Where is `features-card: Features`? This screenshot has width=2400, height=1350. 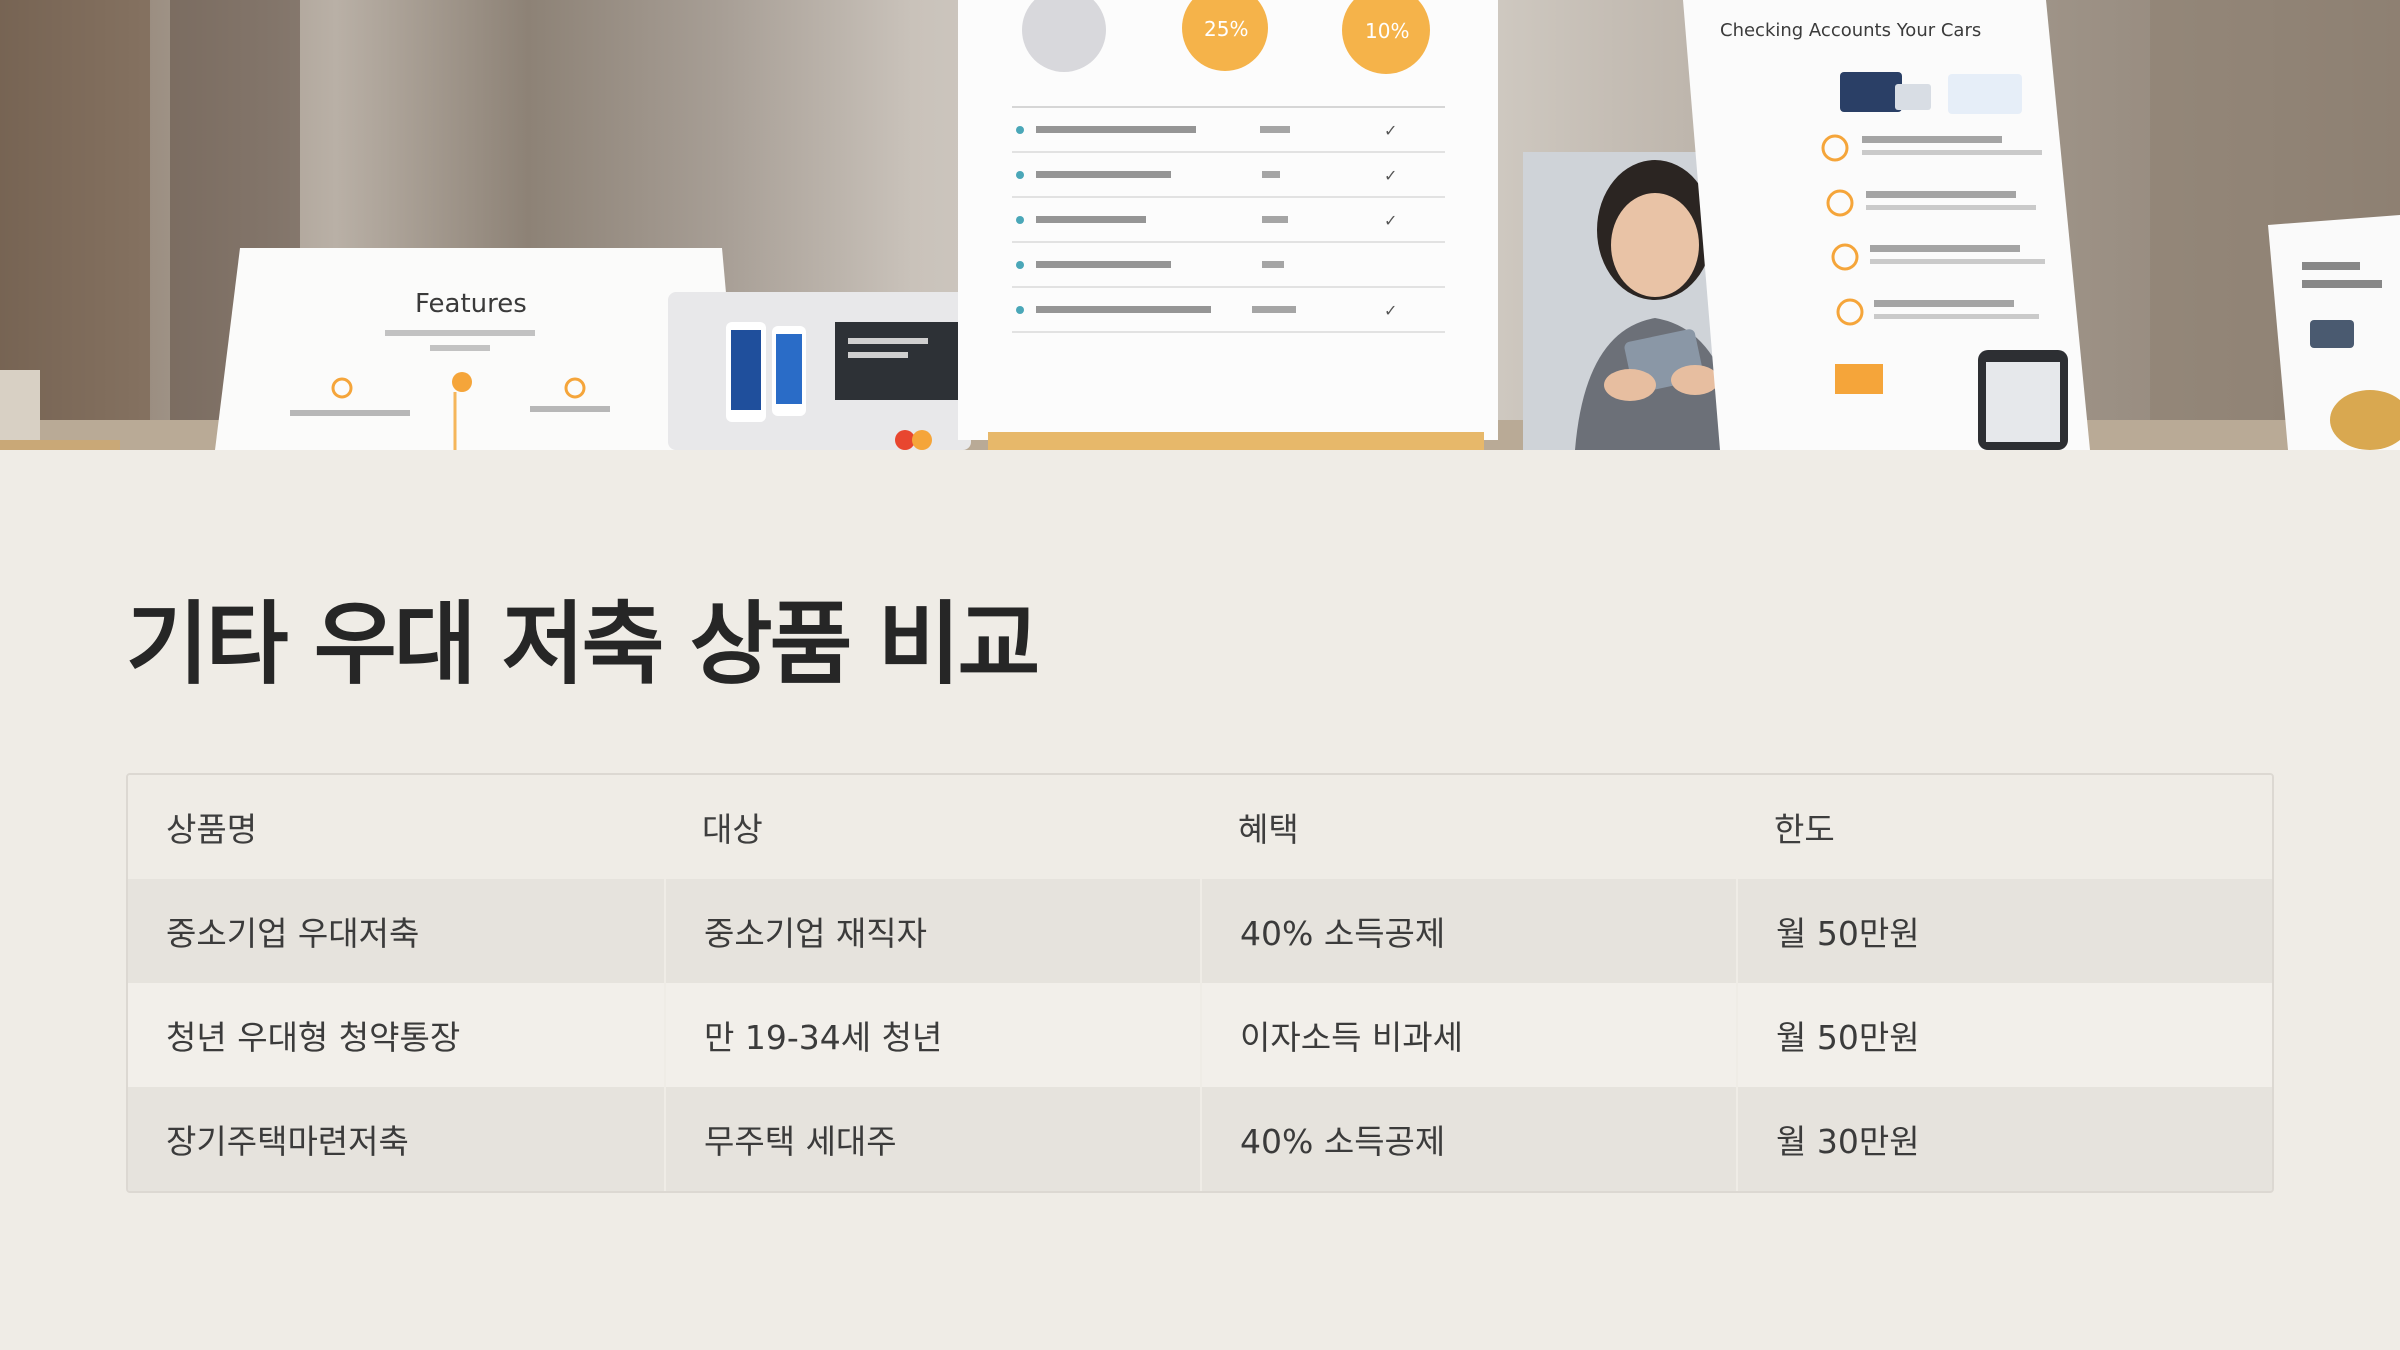 features-card: Features is located at coordinates (477, 349).